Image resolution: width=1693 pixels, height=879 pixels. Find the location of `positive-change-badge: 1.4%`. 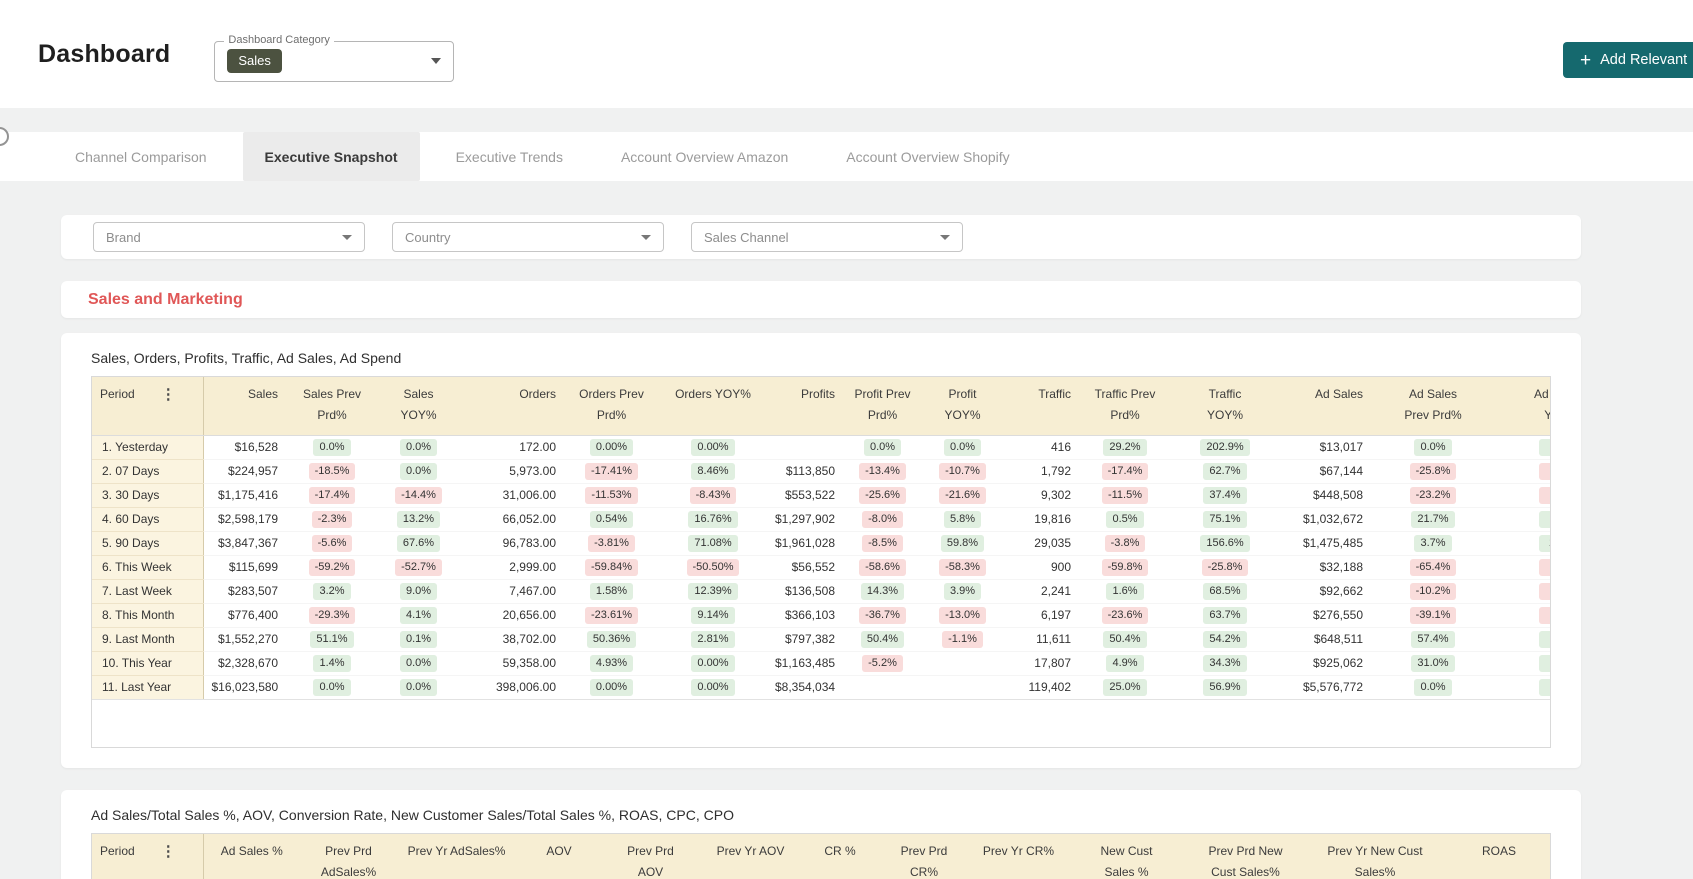

positive-change-badge: 1.4% is located at coordinates (332, 663).